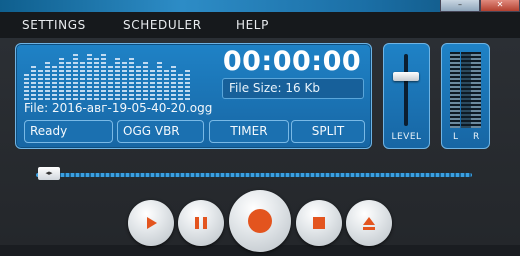  Describe the element at coordinates (54, 25) in the screenshot. I see `menu-settings: SETTINGS` at that location.